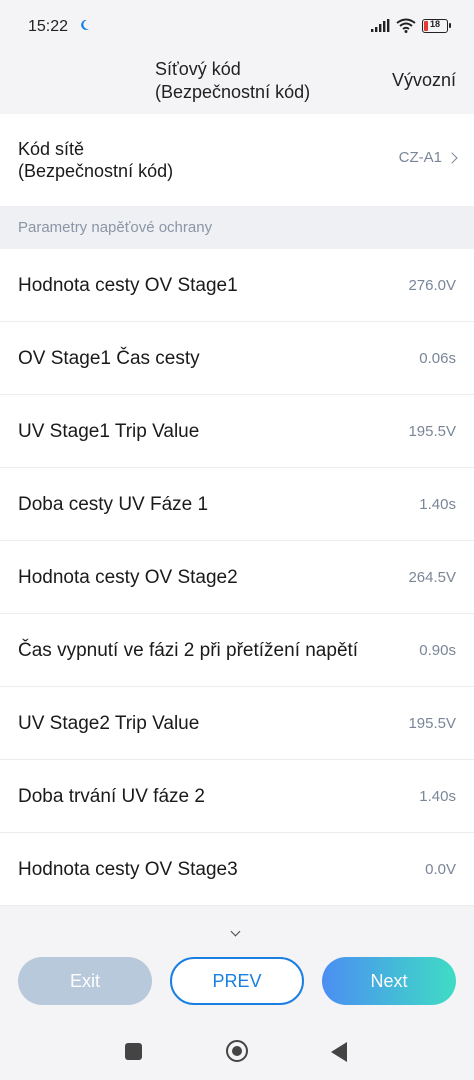 The width and height of the screenshot is (474, 1080). I want to click on chevron-right-icon, so click(452, 157).